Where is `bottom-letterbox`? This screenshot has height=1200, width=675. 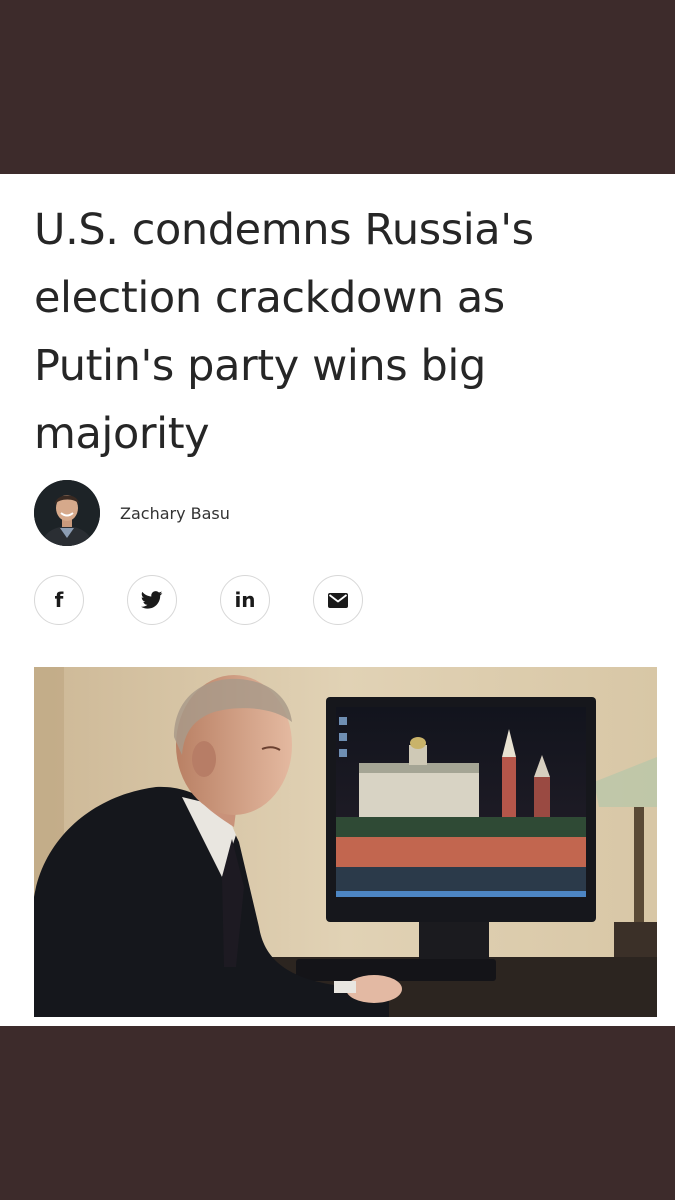
bottom-letterbox is located at coordinates (337, 1113).